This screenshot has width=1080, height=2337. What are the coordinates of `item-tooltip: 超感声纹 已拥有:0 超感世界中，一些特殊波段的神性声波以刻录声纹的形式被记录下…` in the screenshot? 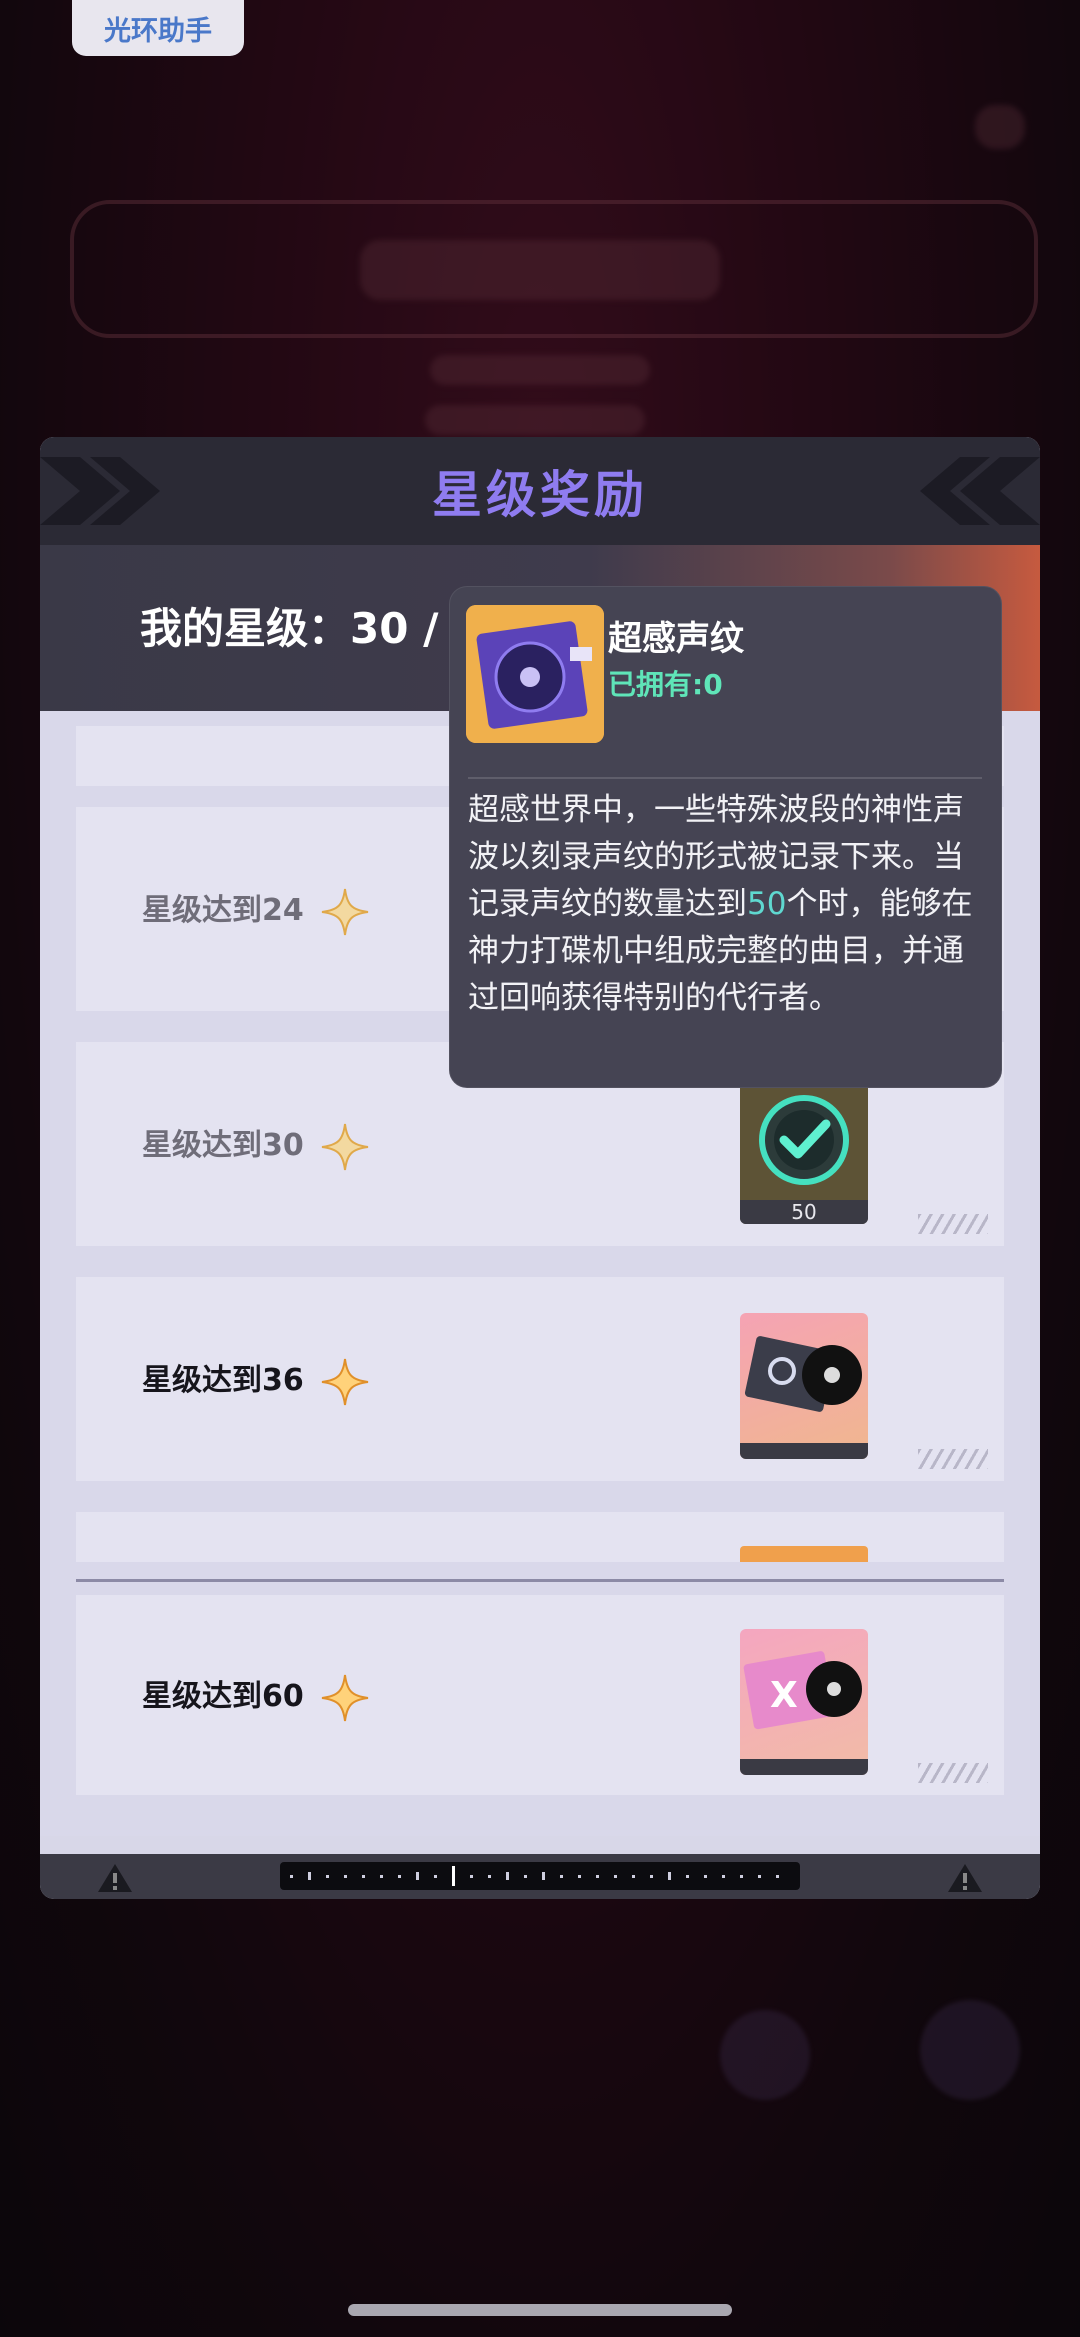 It's located at (725, 837).